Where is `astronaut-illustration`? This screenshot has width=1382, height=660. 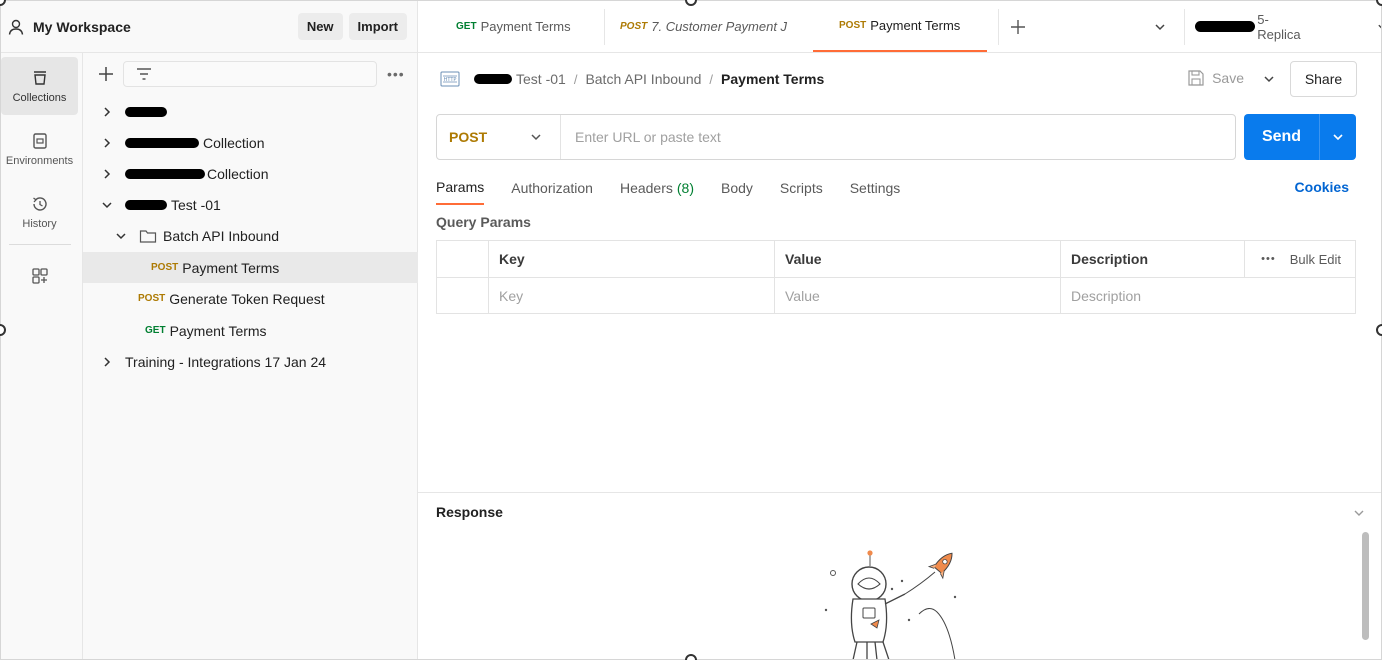 astronaut-illustration is located at coordinates (890, 604).